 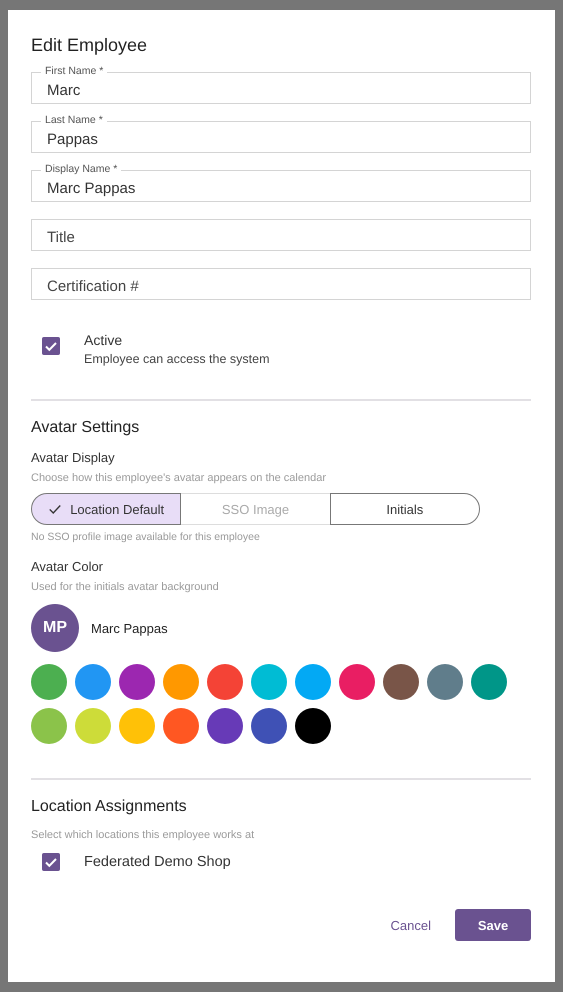 I want to click on field-label: Avatar Display, so click(x=73, y=457).